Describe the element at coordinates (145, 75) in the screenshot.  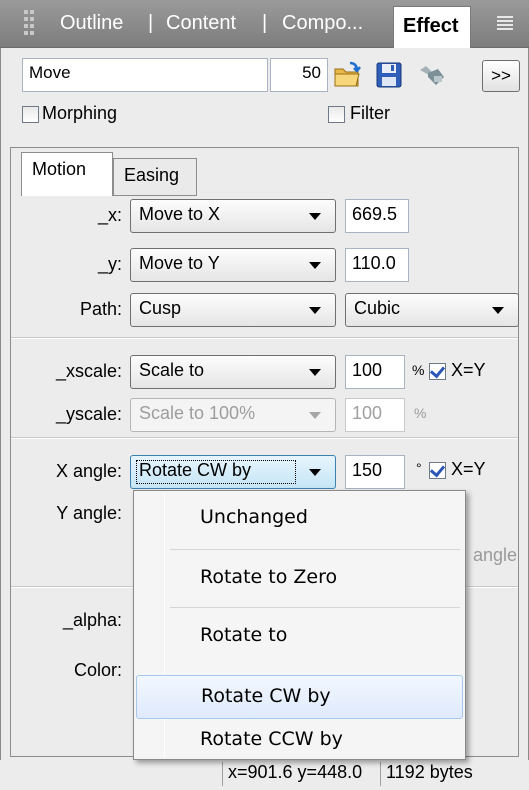
I see `effect-name-input: Move` at that location.